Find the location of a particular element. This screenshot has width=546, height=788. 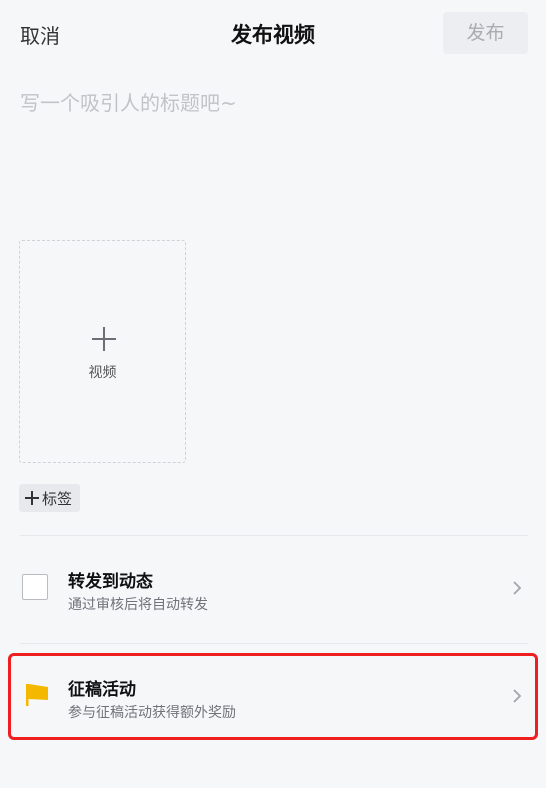

chevron-right-icon is located at coordinates (517, 588).